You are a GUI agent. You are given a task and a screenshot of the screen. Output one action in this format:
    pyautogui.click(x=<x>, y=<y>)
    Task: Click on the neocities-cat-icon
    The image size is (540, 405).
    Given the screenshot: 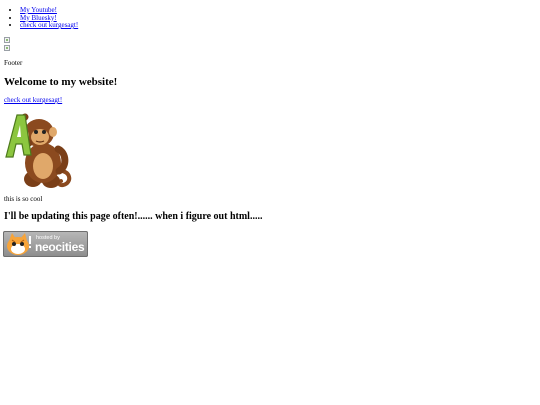 What is the action you would take?
    pyautogui.click(x=19, y=244)
    